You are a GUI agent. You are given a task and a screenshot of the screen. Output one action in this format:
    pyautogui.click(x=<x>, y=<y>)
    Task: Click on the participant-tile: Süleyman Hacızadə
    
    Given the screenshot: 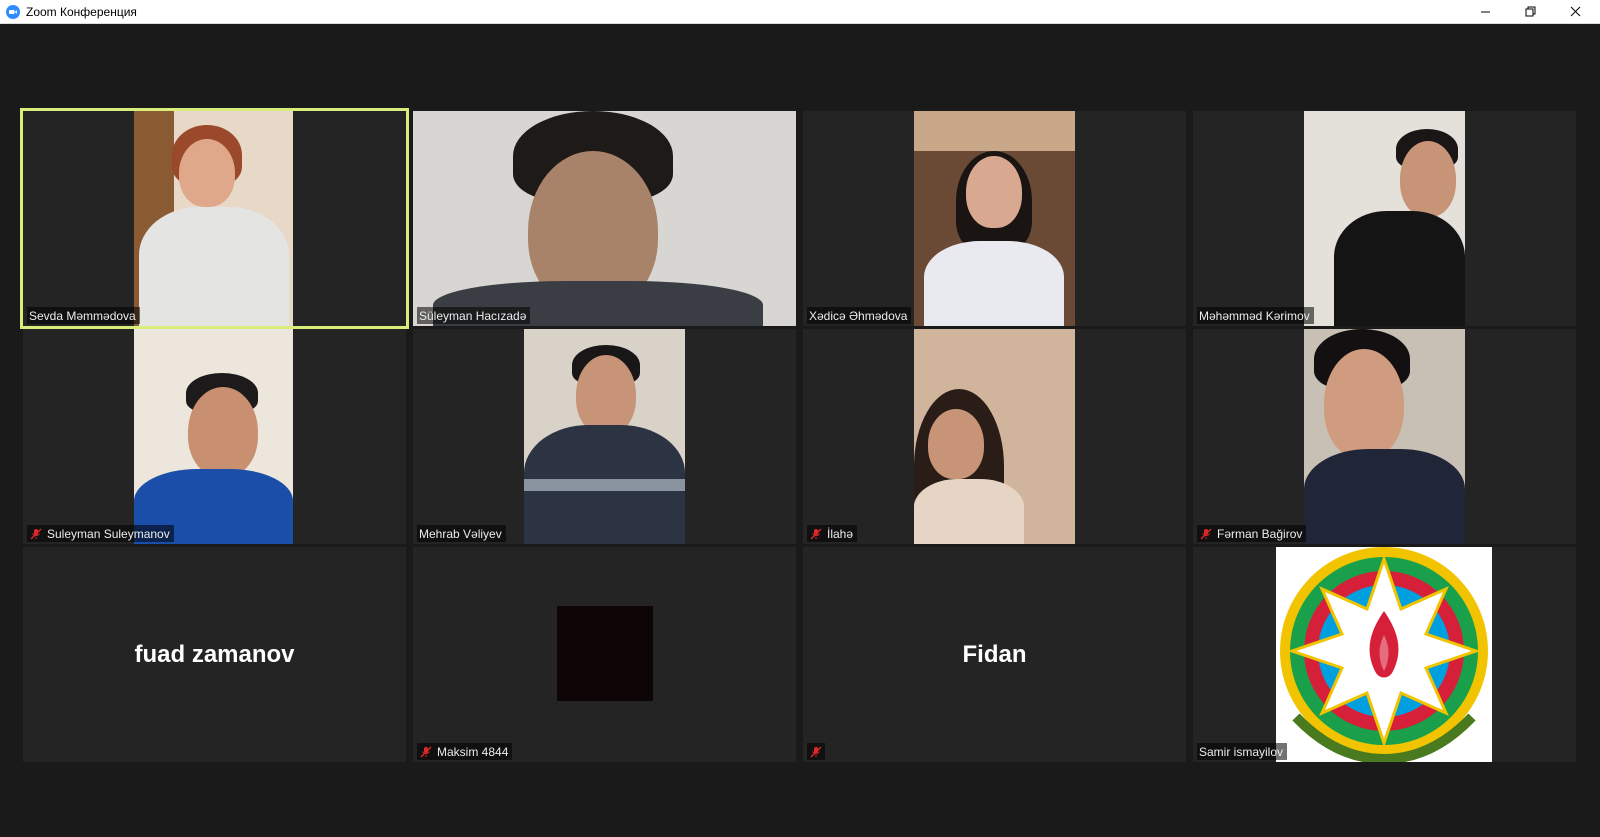 What is the action you would take?
    pyautogui.click(x=604, y=218)
    